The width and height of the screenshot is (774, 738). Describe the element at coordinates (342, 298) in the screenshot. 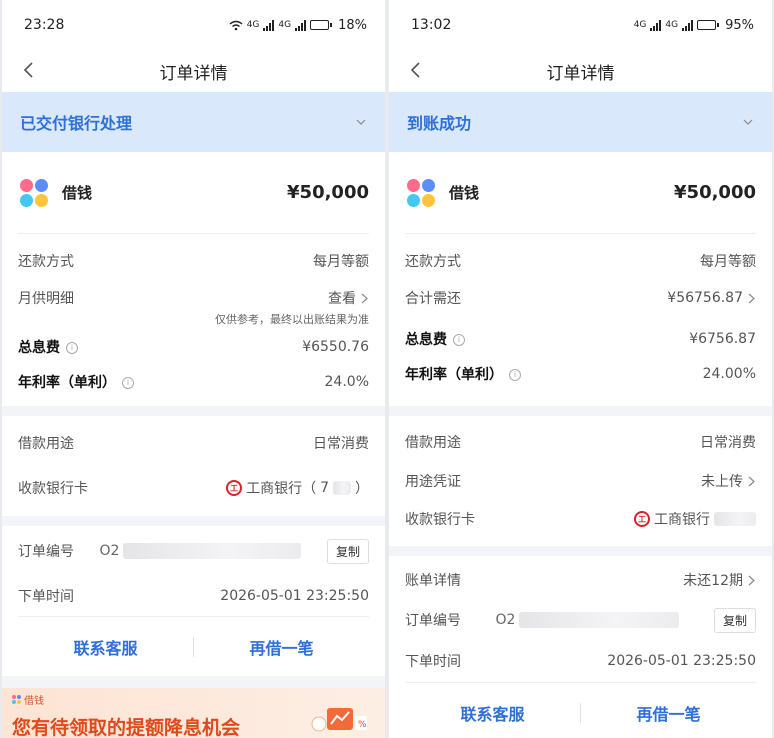

I see `monthly-detail-link: 查看` at that location.